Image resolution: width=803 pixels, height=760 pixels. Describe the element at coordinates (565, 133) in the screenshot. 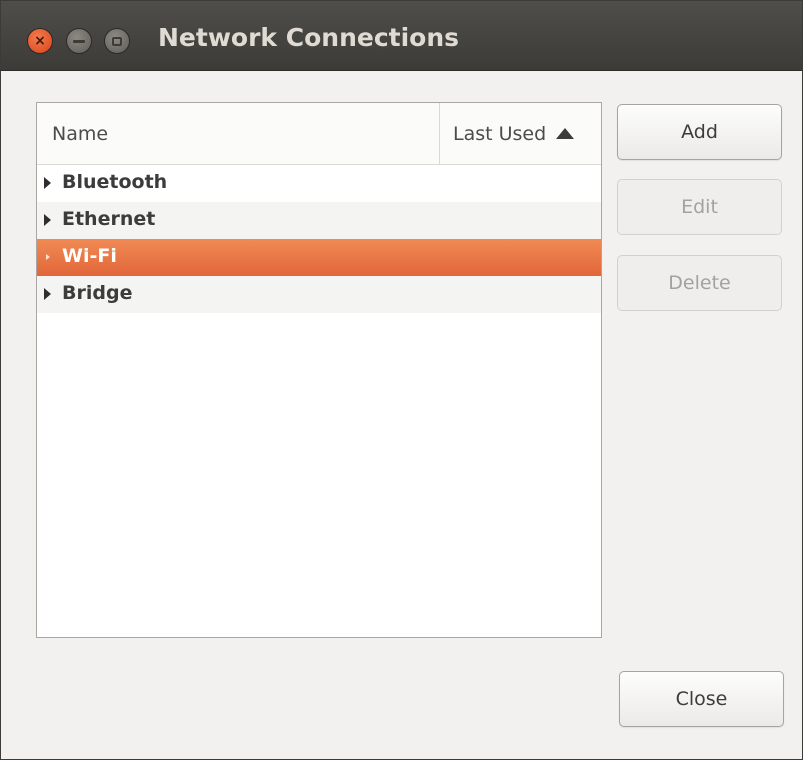

I see `sort-ascending-icon` at that location.